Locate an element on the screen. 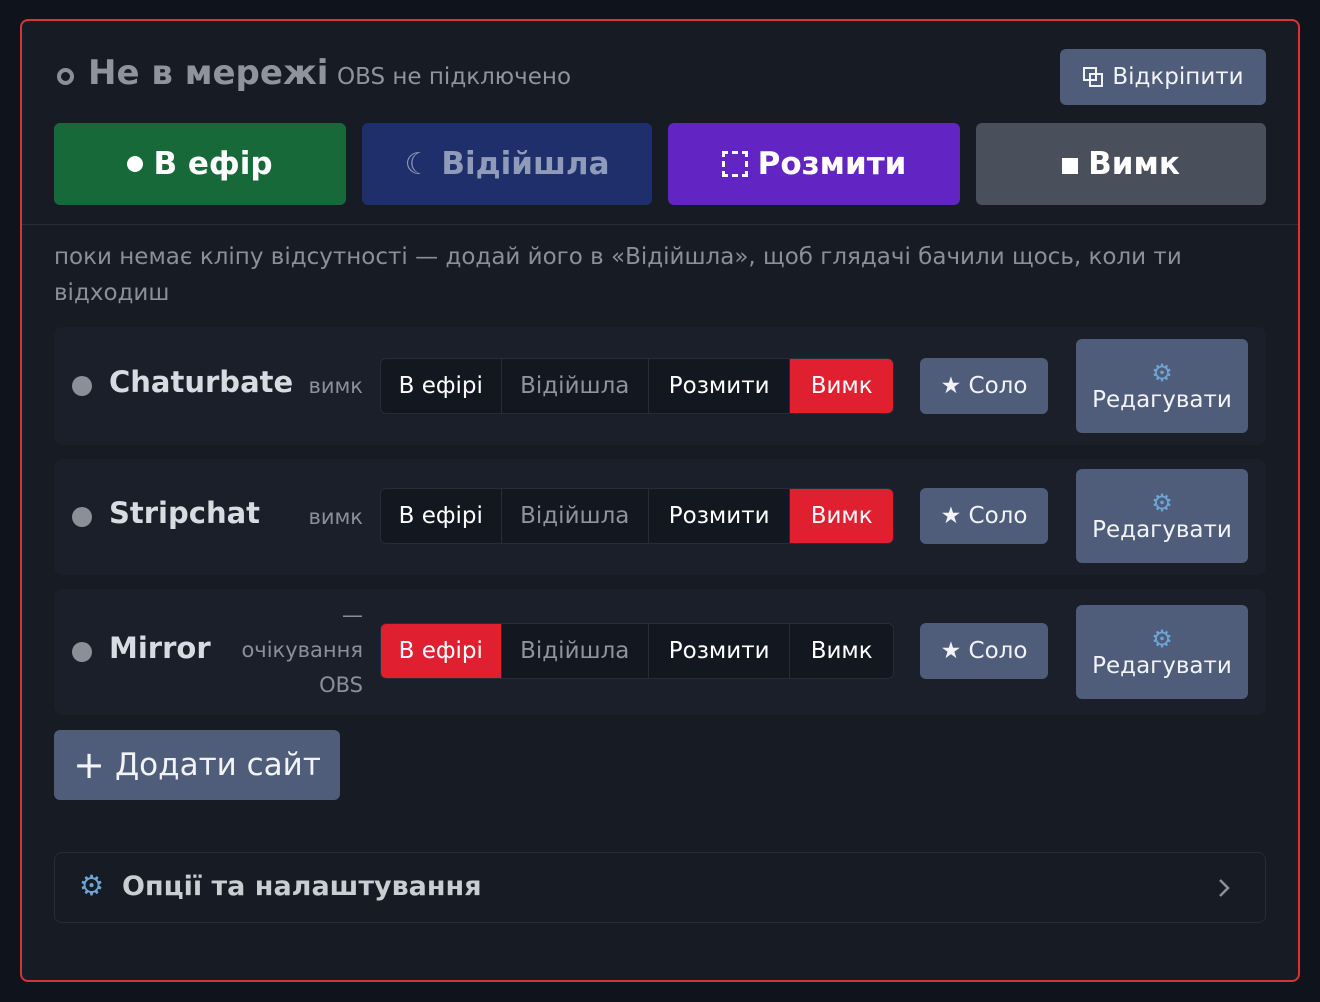 This screenshot has width=1320, height=1002. add-site-label: Додати сайт is located at coordinates (217, 765).